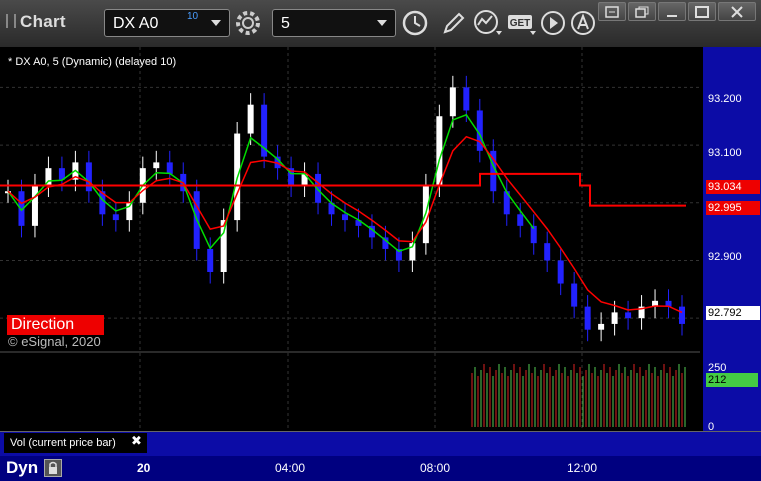 The image size is (761, 481). What do you see at coordinates (732, 380) in the screenshot?
I see `volume-current-tag: 212` at bounding box center [732, 380].